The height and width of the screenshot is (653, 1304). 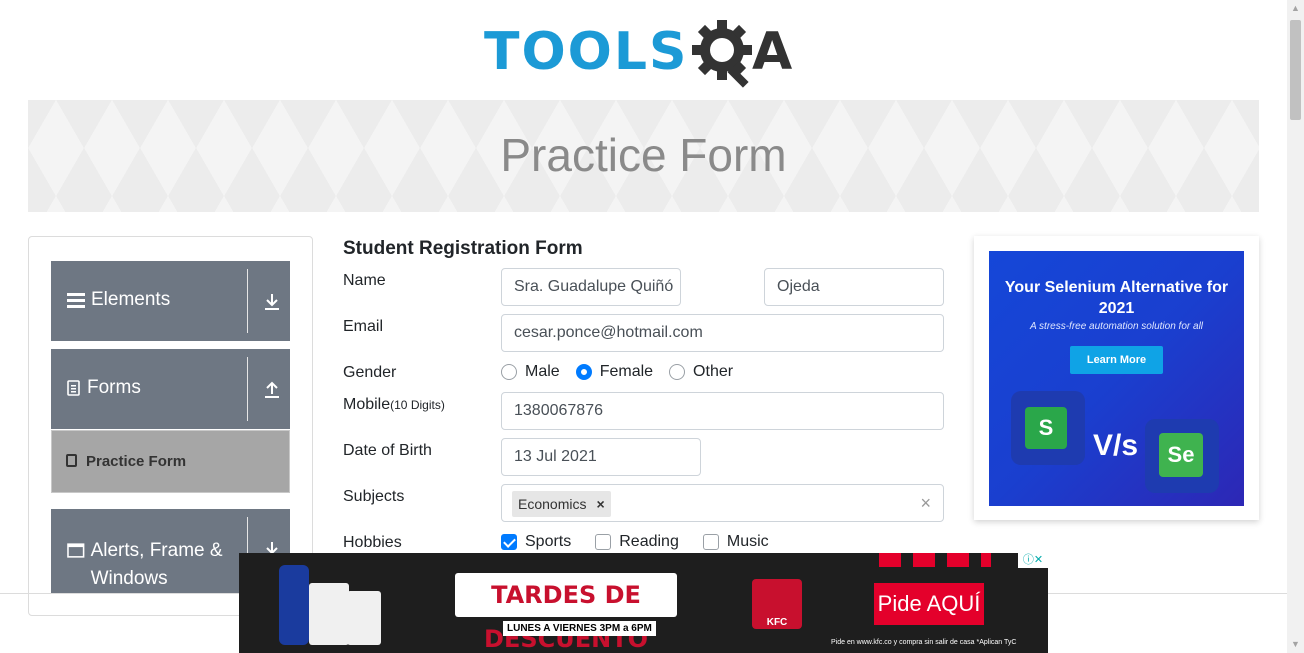 What do you see at coordinates (722, 333) in the screenshot?
I see `email-input: cesar.ponce@hotmail.com` at bounding box center [722, 333].